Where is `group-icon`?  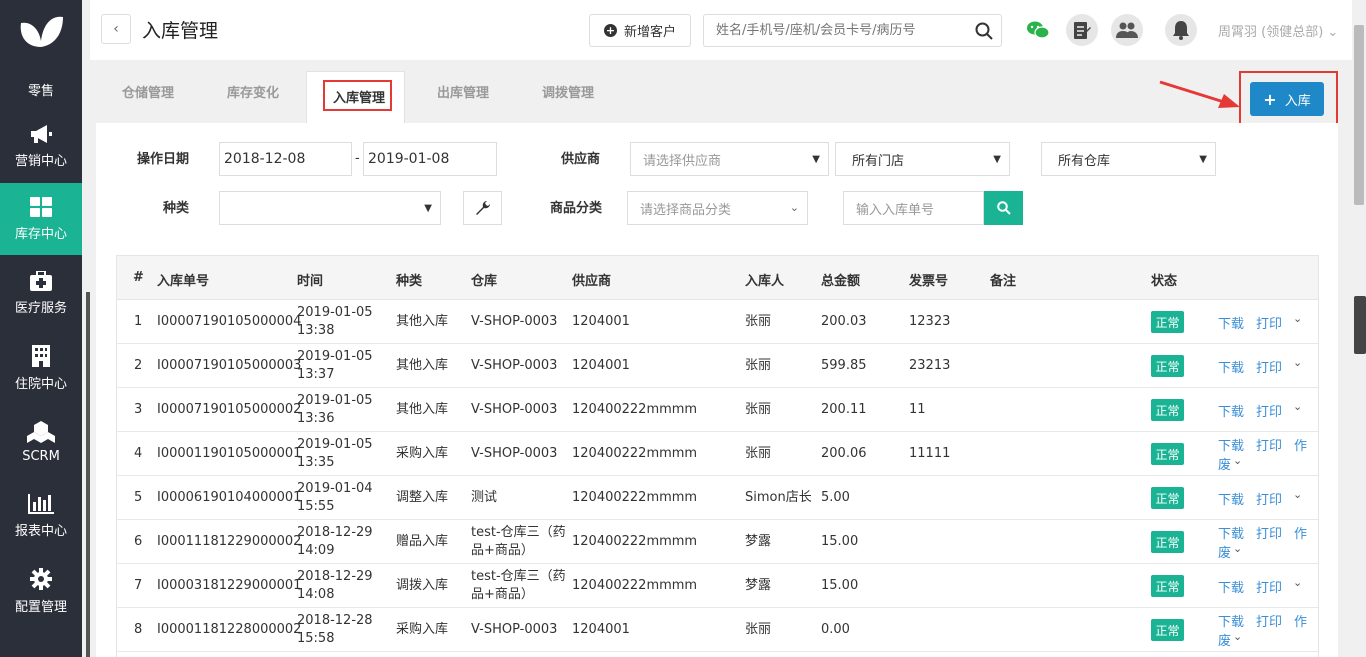 group-icon is located at coordinates (1127, 30).